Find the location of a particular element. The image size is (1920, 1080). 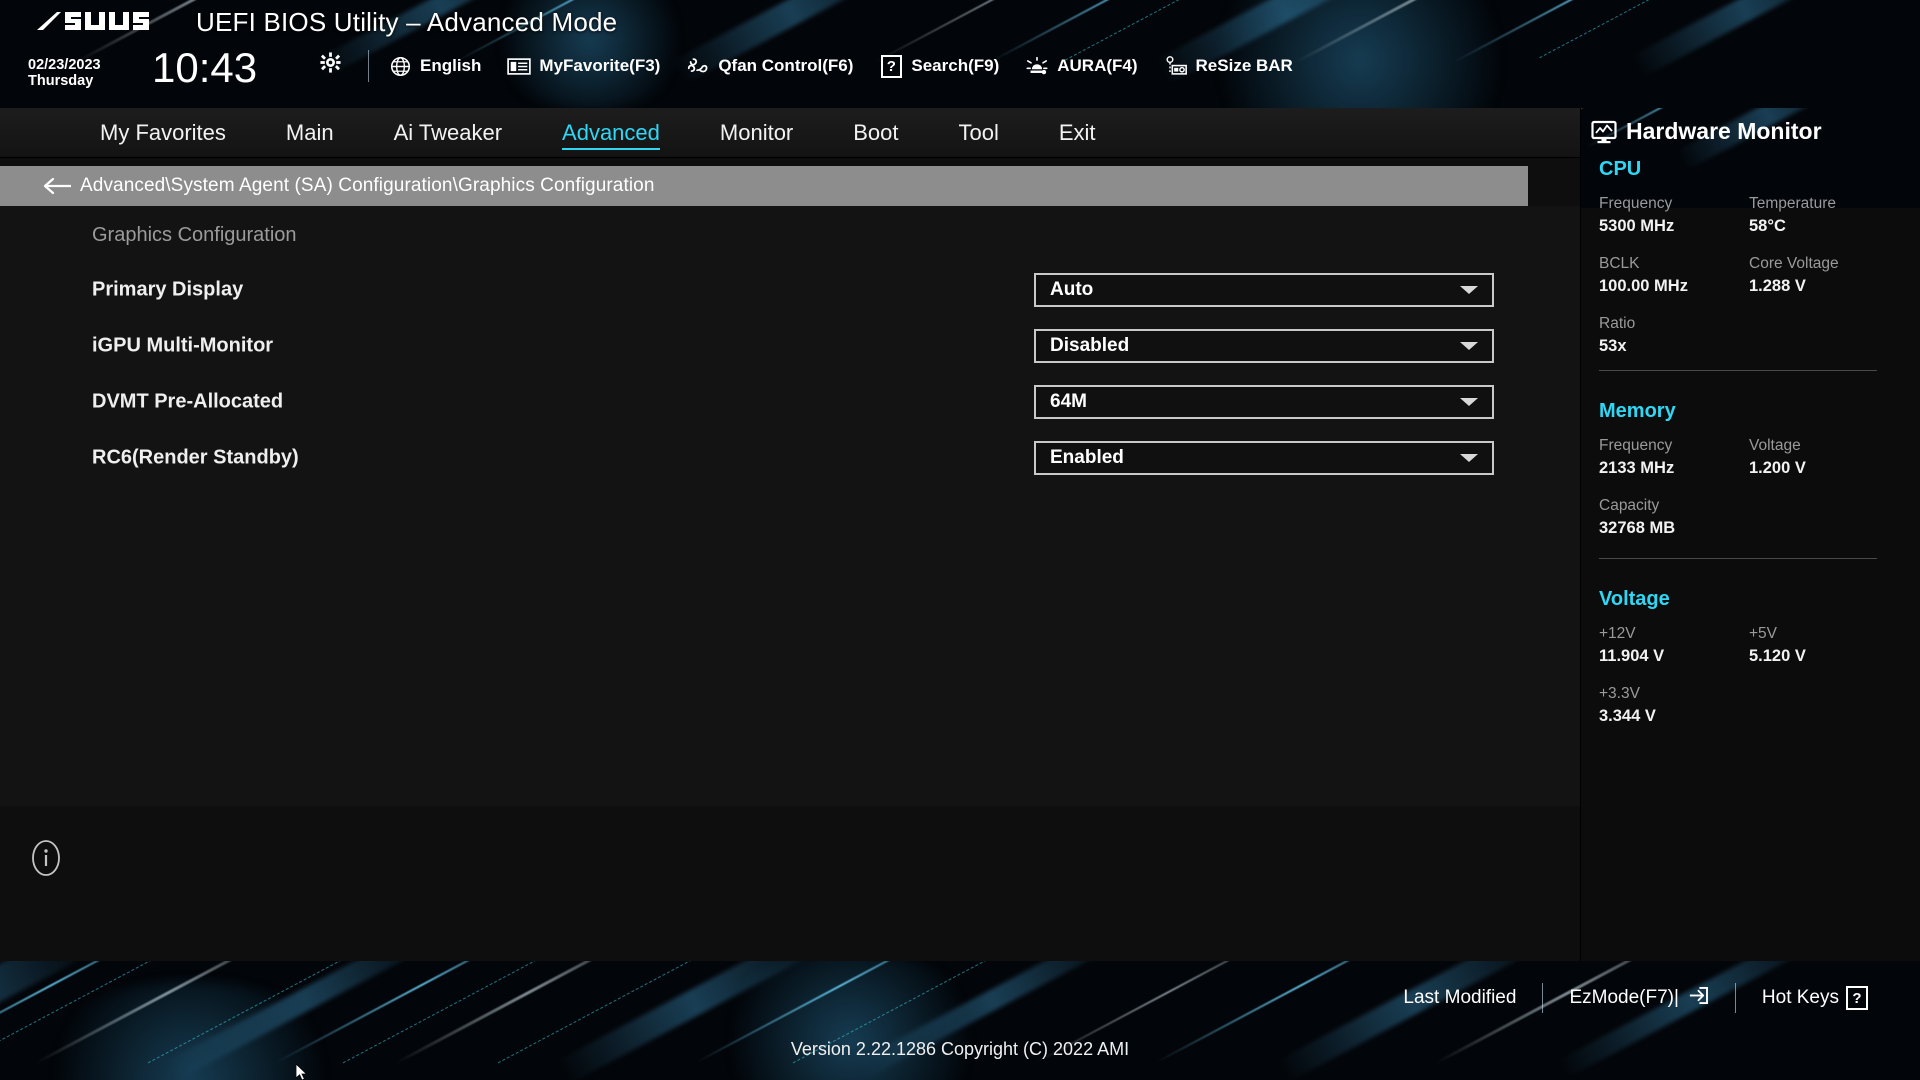

hw-value: 100.00 MHz is located at coordinates (1643, 286).